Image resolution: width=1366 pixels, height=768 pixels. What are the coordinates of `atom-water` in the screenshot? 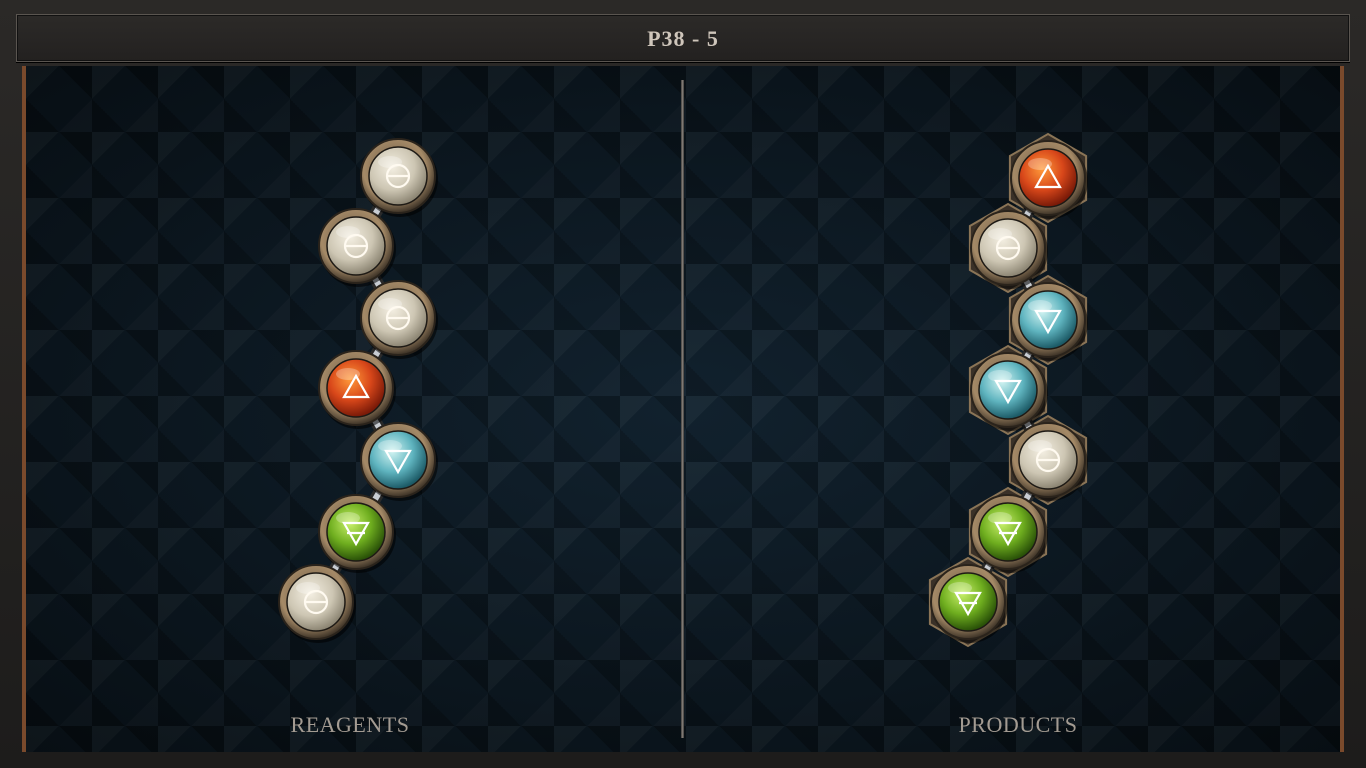 It's located at (399, 461).